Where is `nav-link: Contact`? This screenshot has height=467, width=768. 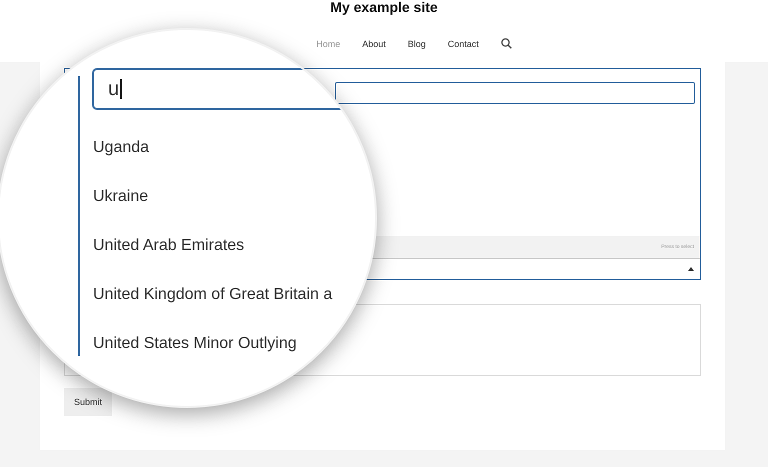
nav-link: Contact is located at coordinates (463, 43).